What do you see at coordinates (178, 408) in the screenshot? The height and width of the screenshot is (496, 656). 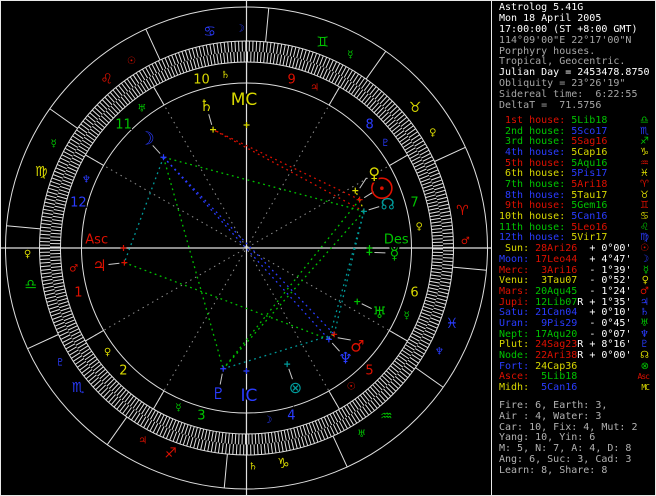 I see `house-ruler-glyph: ☿` at bounding box center [178, 408].